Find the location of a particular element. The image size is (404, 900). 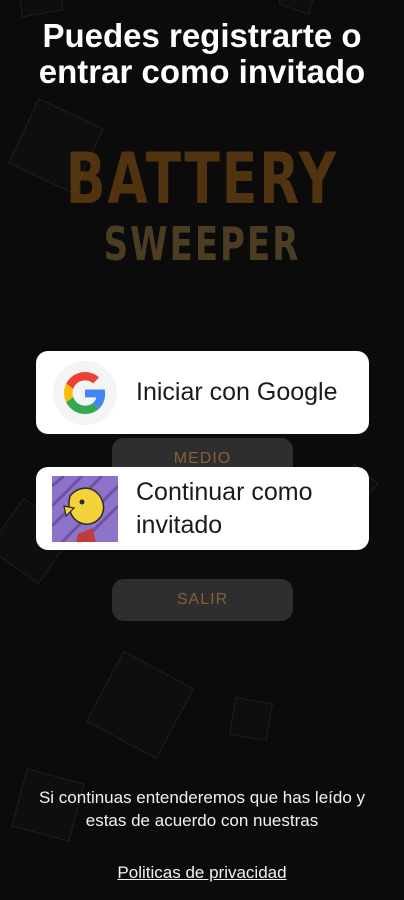

guest-continue-label: Continuar como invitado is located at coordinates (224, 508).